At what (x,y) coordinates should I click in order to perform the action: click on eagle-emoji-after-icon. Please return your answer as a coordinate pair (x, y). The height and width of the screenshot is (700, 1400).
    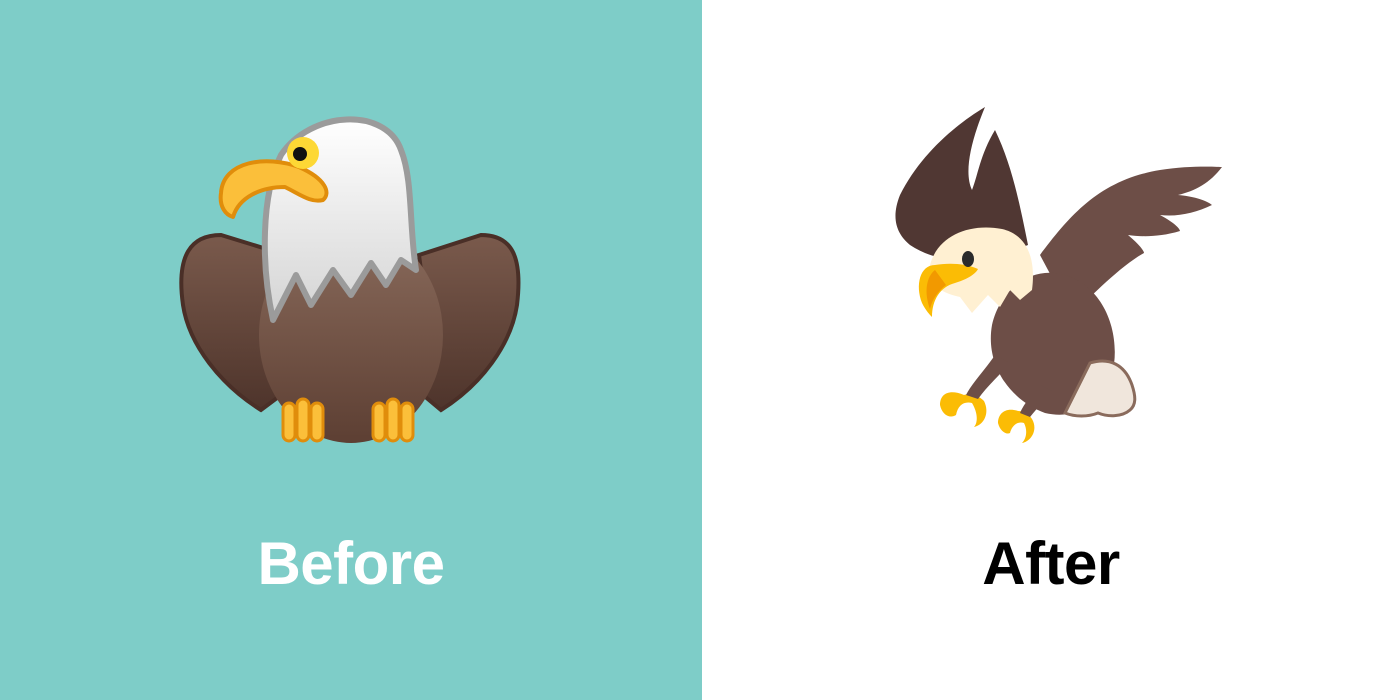
    Looking at the image, I should click on (1050, 285).